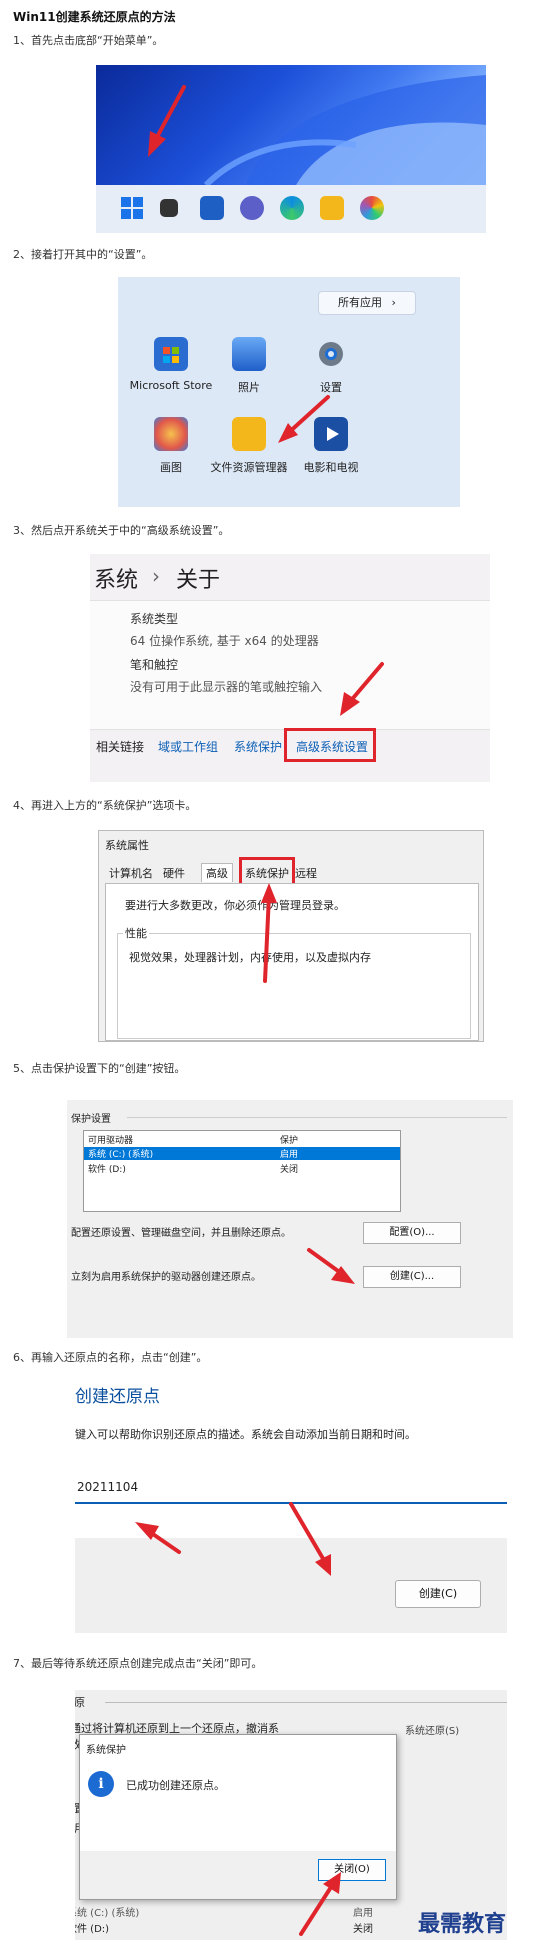 This screenshot has height=1945, width=539. Describe the element at coordinates (212, 208) in the screenshot. I see `widgets-icon` at that location.